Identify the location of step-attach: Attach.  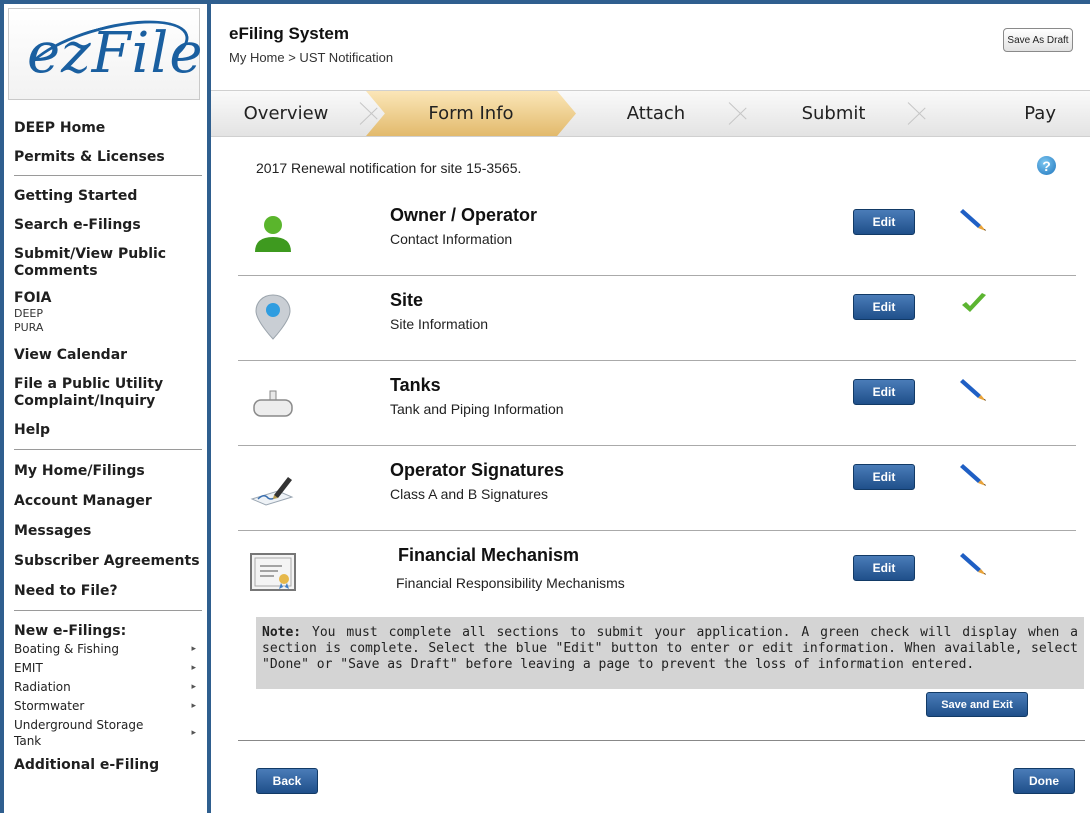
(656, 113).